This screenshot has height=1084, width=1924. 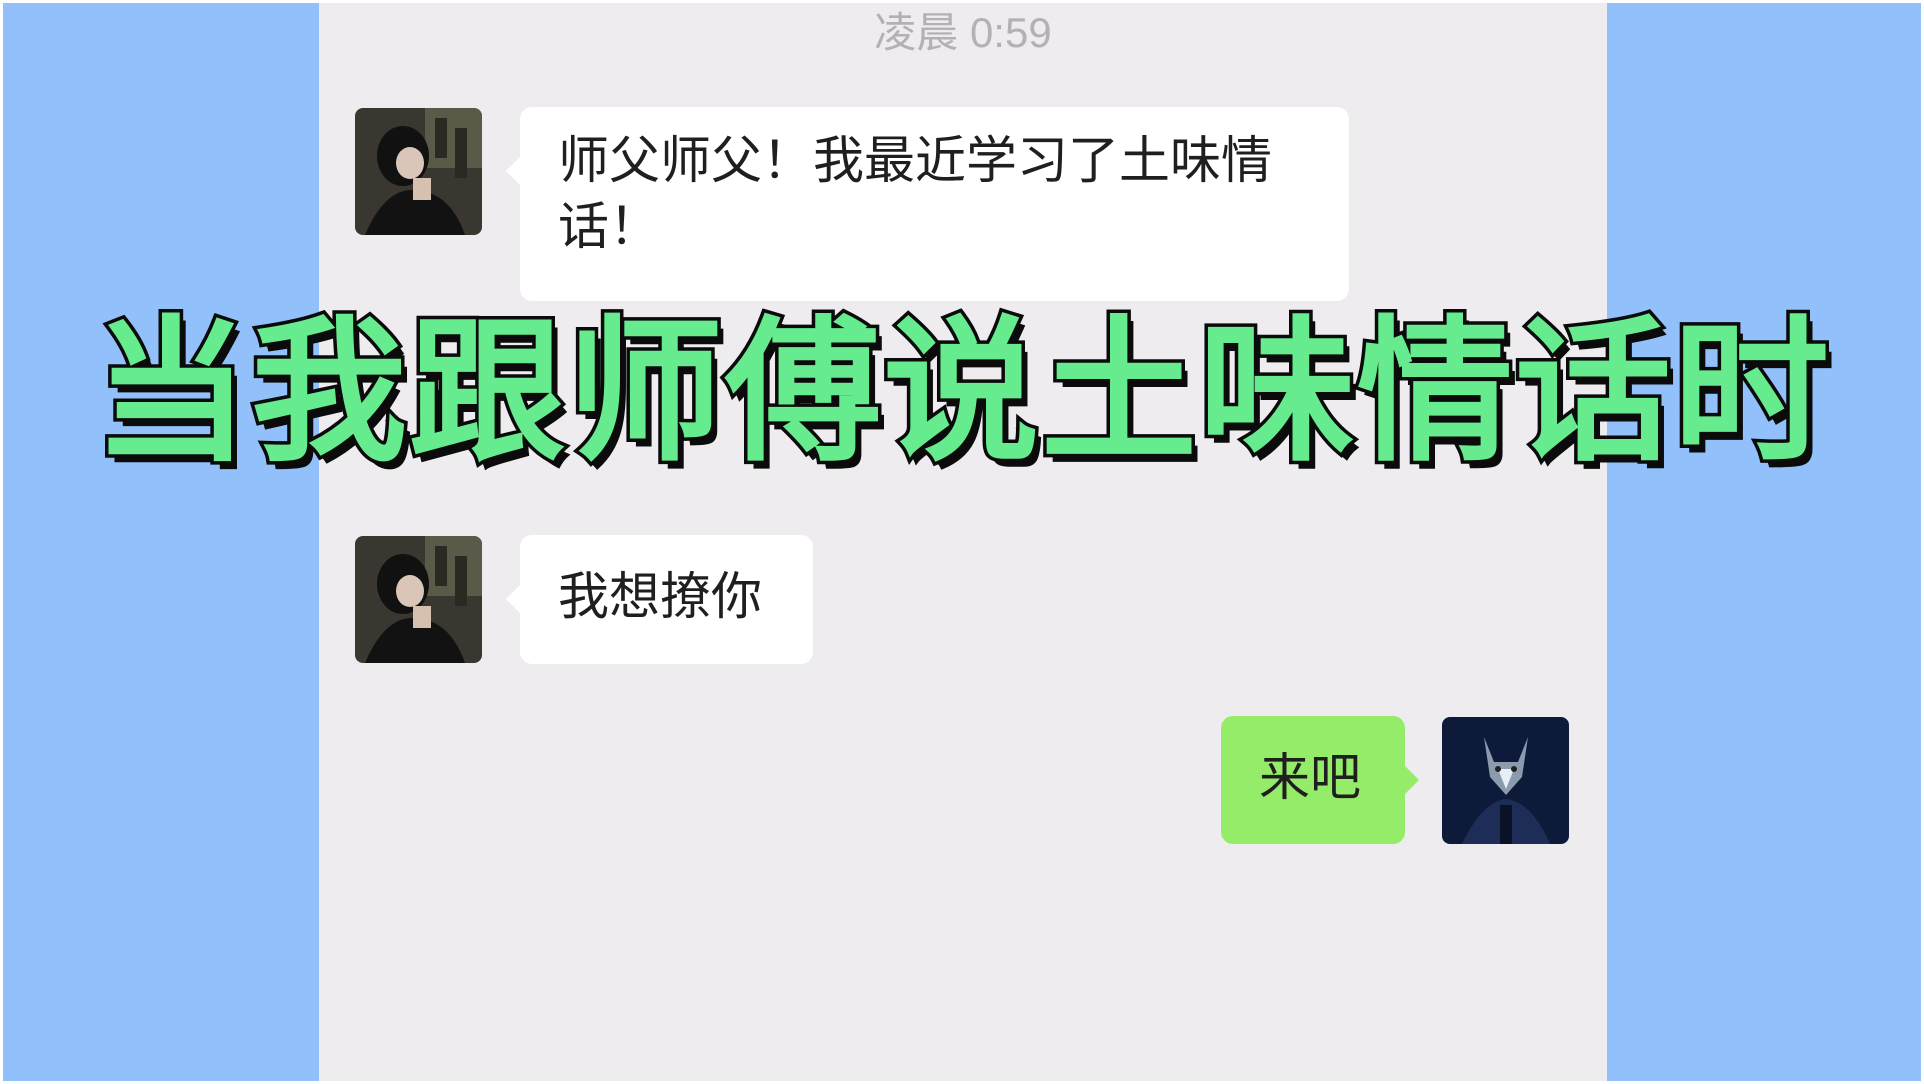 What do you see at coordinates (963, 32) in the screenshot?
I see `message-timestamp: 凌晨 0:59` at bounding box center [963, 32].